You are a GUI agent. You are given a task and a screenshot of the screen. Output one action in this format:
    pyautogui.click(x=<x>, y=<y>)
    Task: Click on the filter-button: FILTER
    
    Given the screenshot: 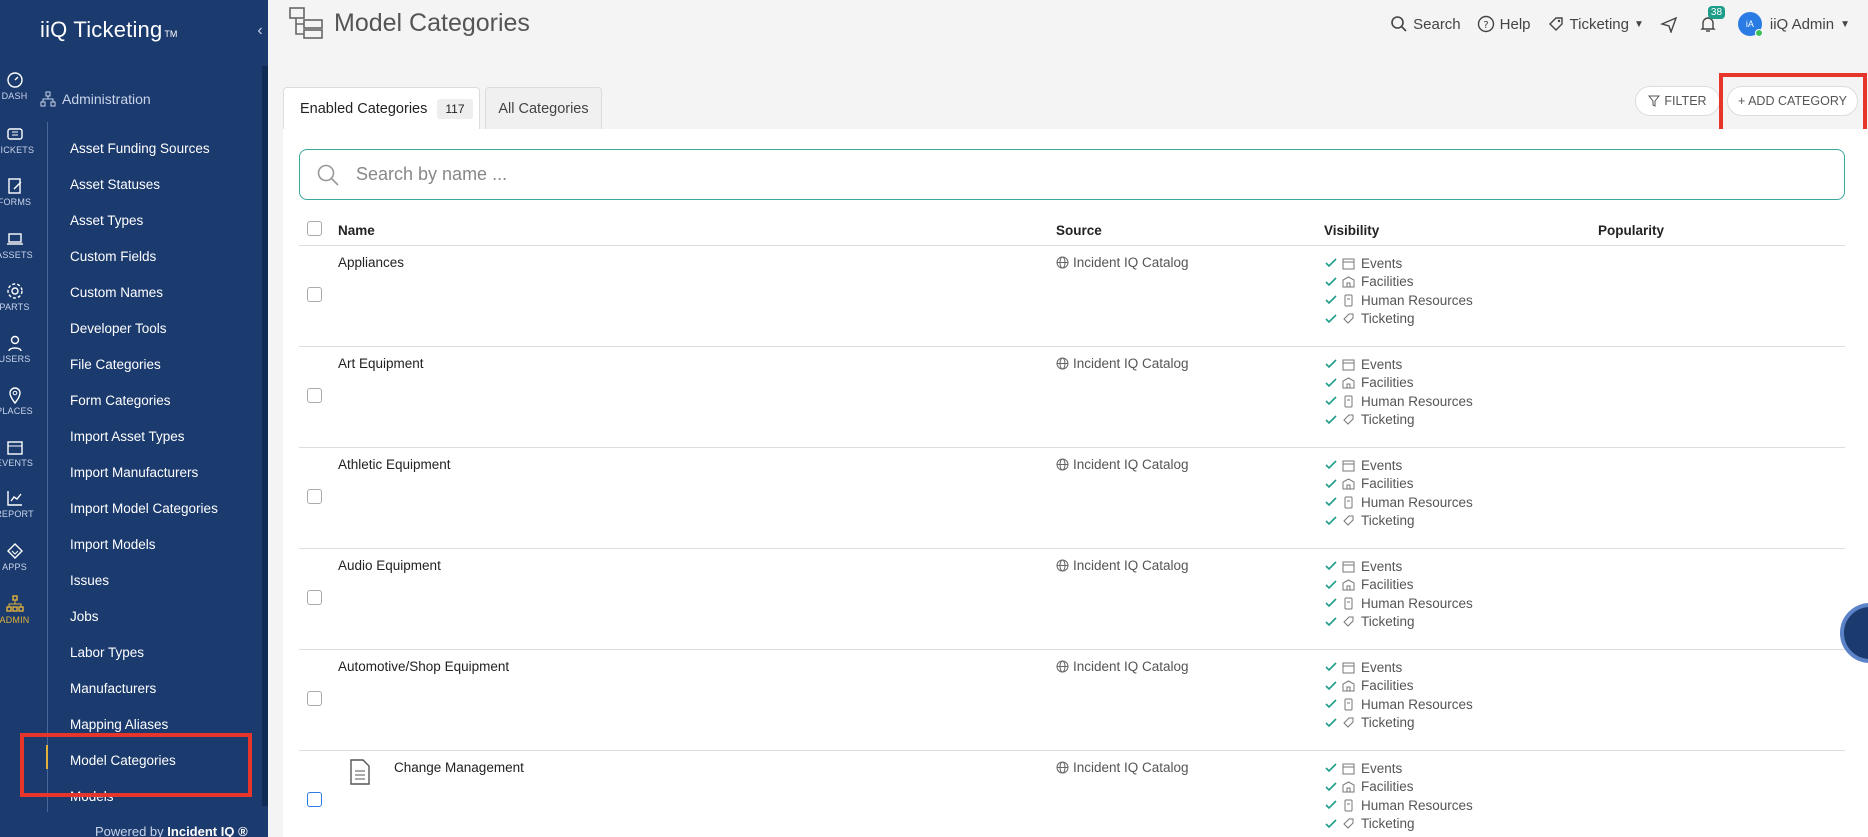 What is the action you would take?
    pyautogui.click(x=1677, y=101)
    